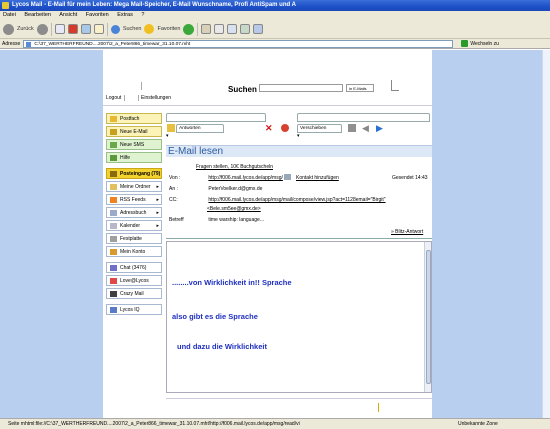 Image resolution: width=550 pixels, height=429 pixels. What do you see at coordinates (113, 174) in the screenshot?
I see `inbox-icon` at bounding box center [113, 174].